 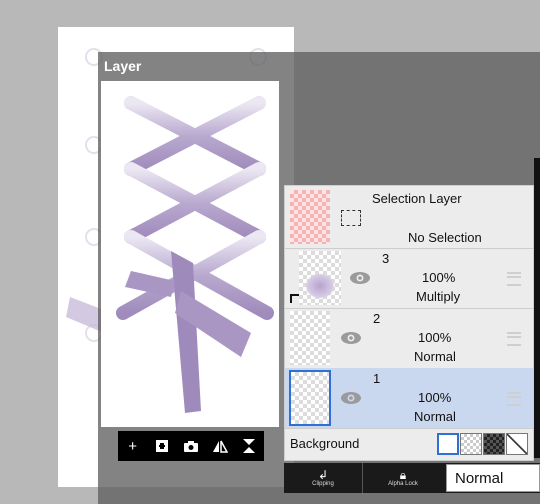 I want to click on panel-title: Layer, so click(x=123, y=66).